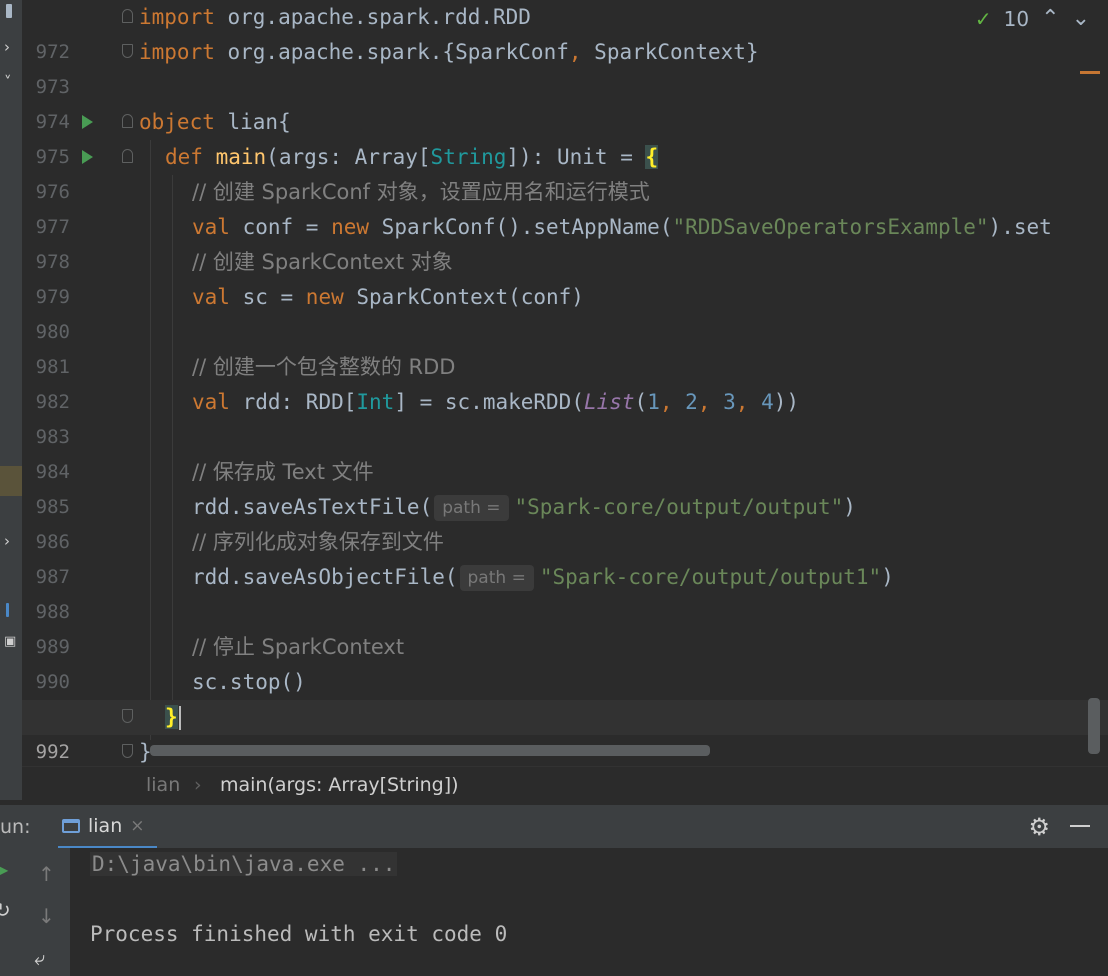 The image size is (1108, 976). What do you see at coordinates (249, 682) in the screenshot?
I see `code-text: sc.stop()` at bounding box center [249, 682].